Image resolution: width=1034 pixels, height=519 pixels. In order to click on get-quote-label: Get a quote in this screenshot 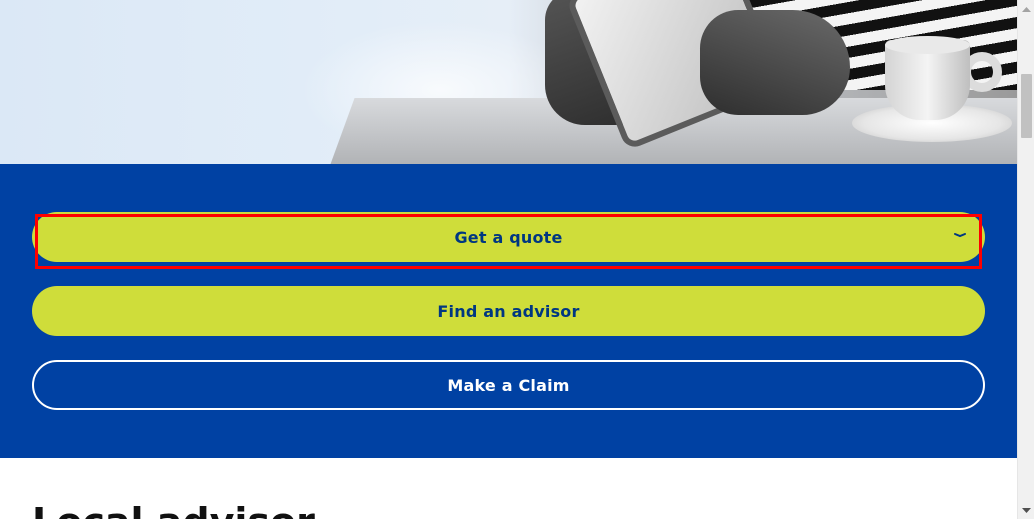, I will do `click(508, 237)`.